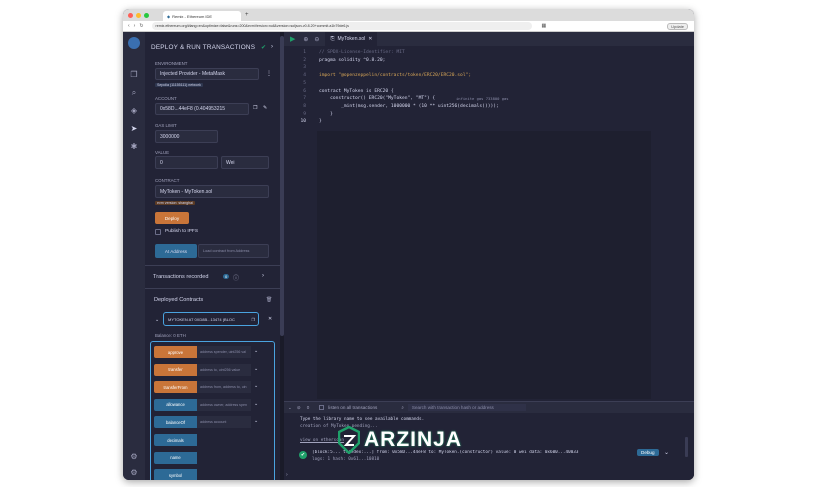 This screenshot has height=487, width=816. What do you see at coordinates (362, 52) in the screenshot?
I see `code-line: // SPDX-License-Identifier: MIT` at bounding box center [362, 52].